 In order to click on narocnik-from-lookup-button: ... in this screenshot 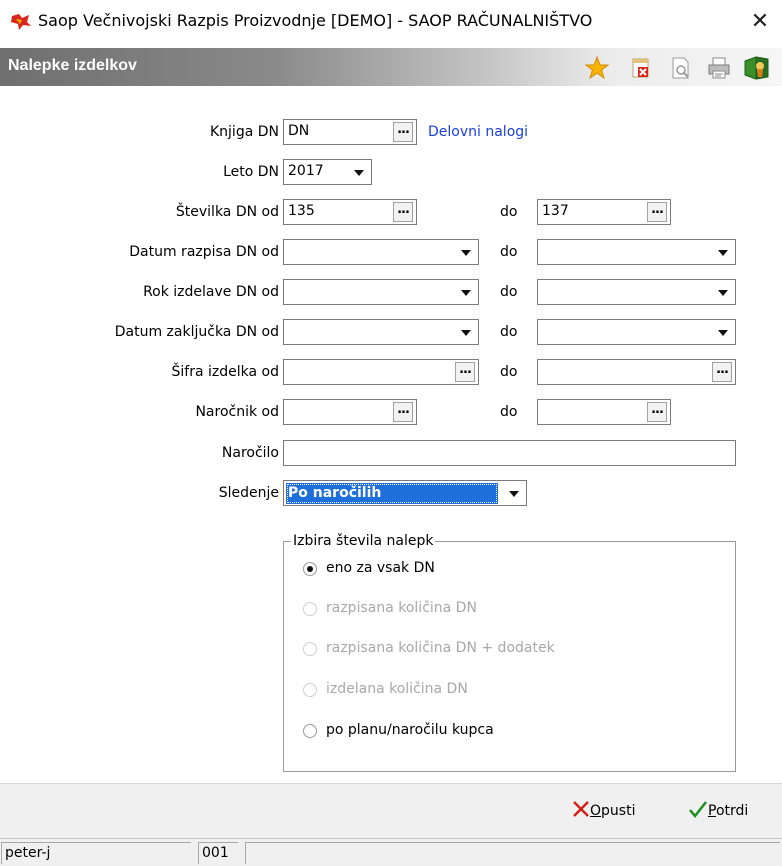, I will do `click(403, 412)`.